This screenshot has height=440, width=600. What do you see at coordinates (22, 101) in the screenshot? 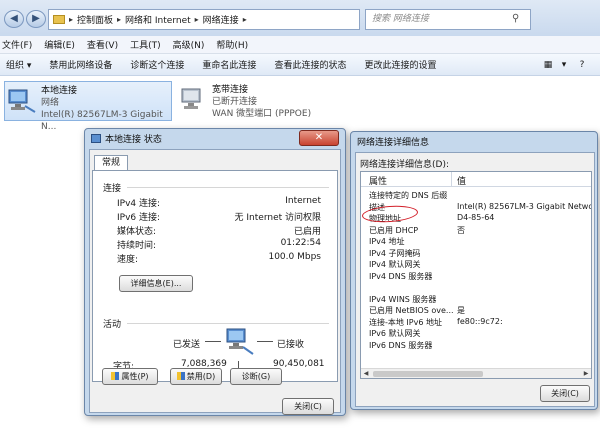
I see `network-adapter-icon` at bounding box center [22, 101].